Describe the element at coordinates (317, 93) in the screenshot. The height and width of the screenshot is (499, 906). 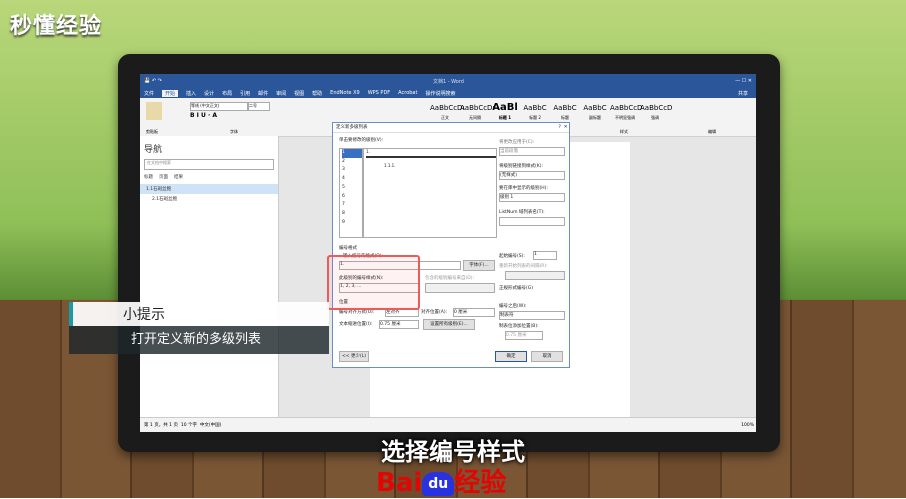
I see `tab-help: 帮助` at that location.